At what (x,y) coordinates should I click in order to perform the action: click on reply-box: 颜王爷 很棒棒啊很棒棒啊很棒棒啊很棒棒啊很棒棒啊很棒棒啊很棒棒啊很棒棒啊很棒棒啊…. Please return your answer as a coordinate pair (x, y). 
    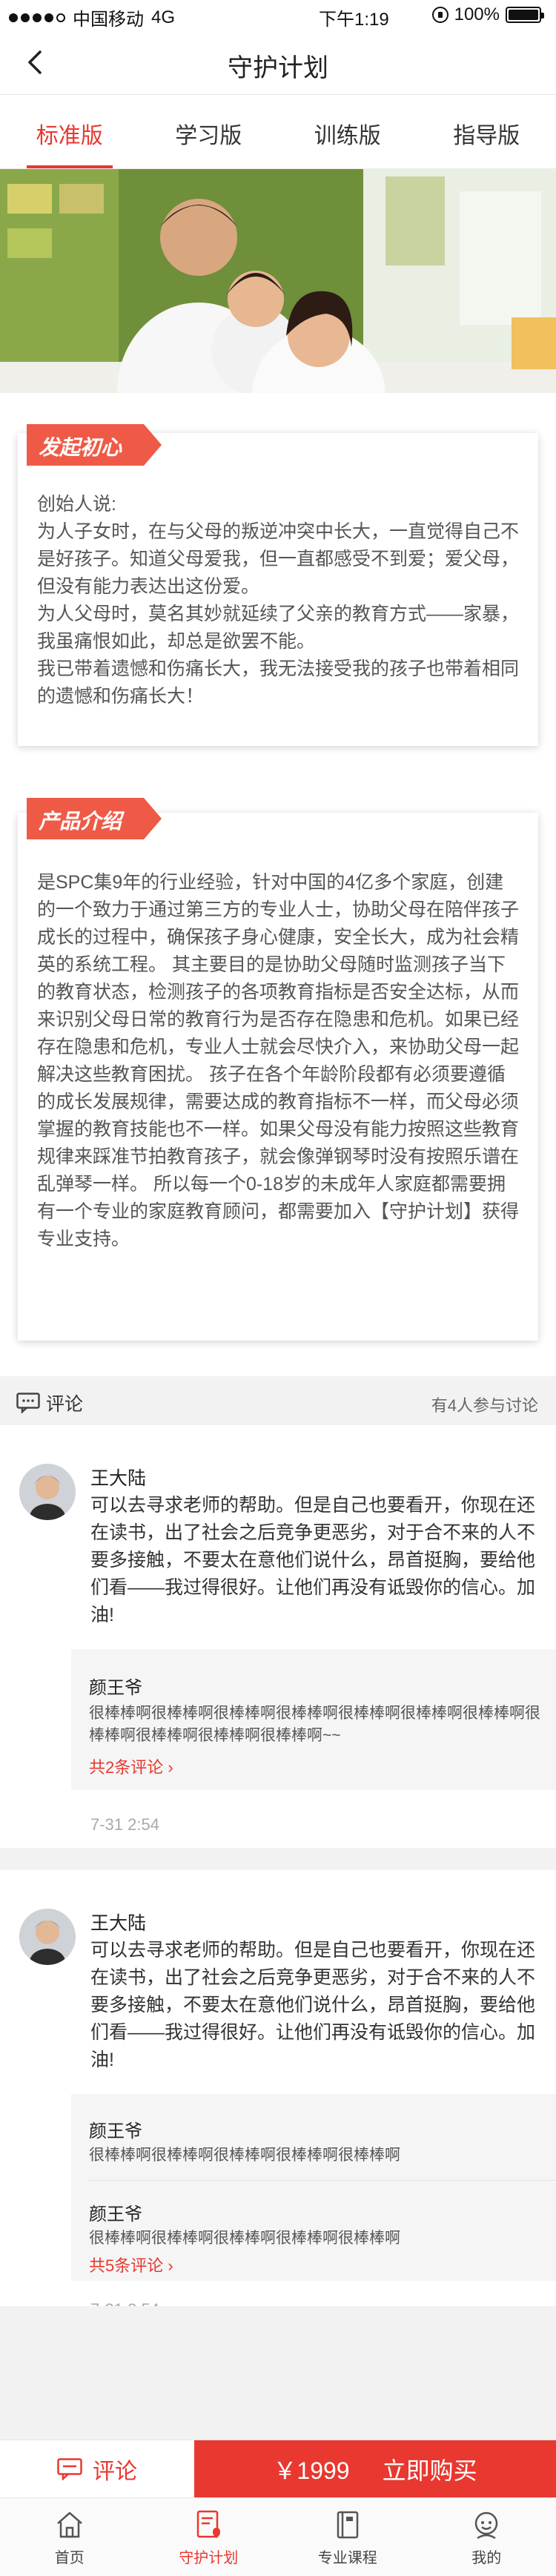
    Looking at the image, I should click on (313, 1719).